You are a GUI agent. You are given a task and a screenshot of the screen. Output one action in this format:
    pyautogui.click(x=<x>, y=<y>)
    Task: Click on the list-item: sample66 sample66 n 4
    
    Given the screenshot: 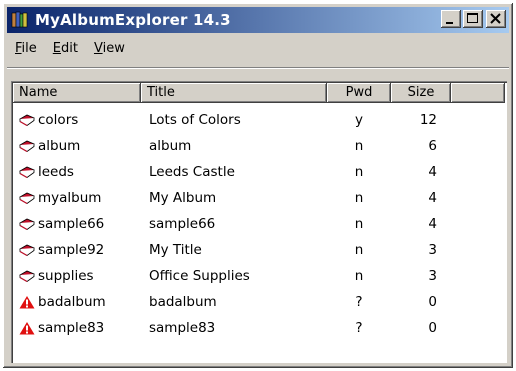 What is the action you would take?
    pyautogui.click(x=232, y=224)
    